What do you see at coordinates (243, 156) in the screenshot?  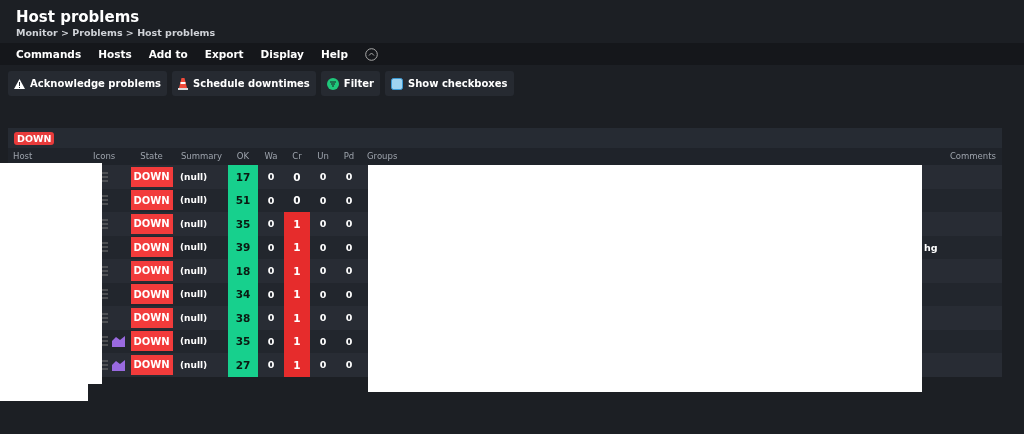 I see `column-header: OK` at bounding box center [243, 156].